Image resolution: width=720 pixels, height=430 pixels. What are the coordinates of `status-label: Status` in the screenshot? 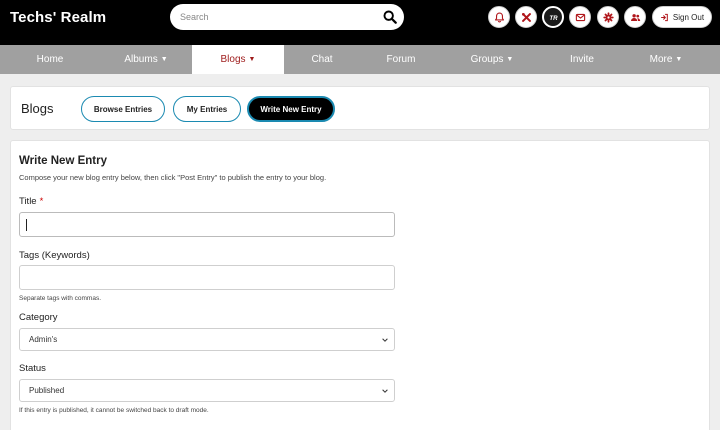 It's located at (32, 368).